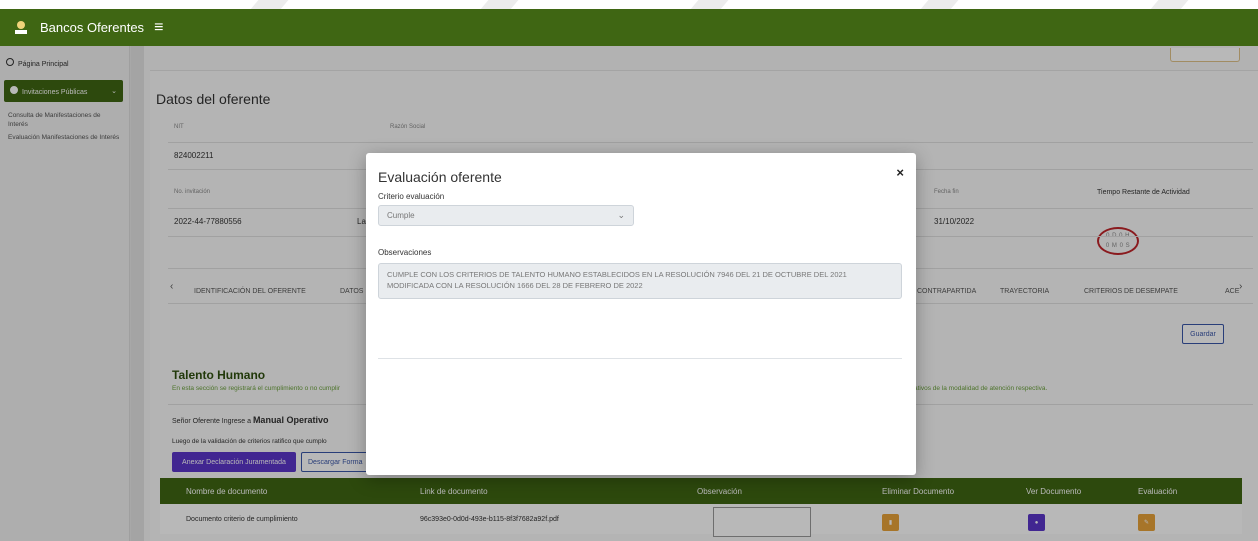 The width and height of the screenshot is (1258, 541). Describe the element at coordinates (629, 27) in the screenshot. I see `app-header: Bancos Oferentes ≡` at that location.